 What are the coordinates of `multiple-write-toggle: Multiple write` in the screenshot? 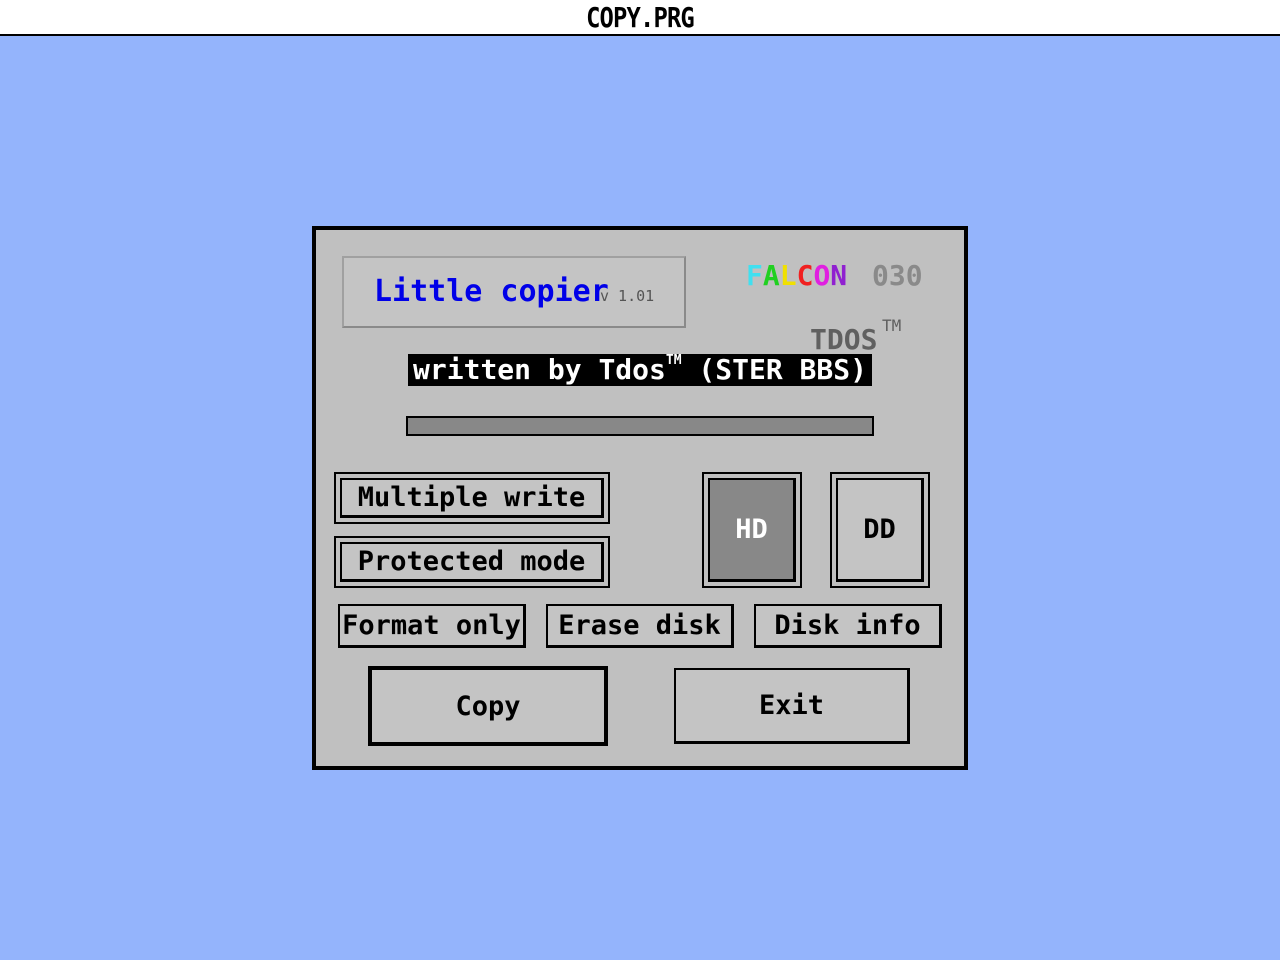 It's located at (472, 498).